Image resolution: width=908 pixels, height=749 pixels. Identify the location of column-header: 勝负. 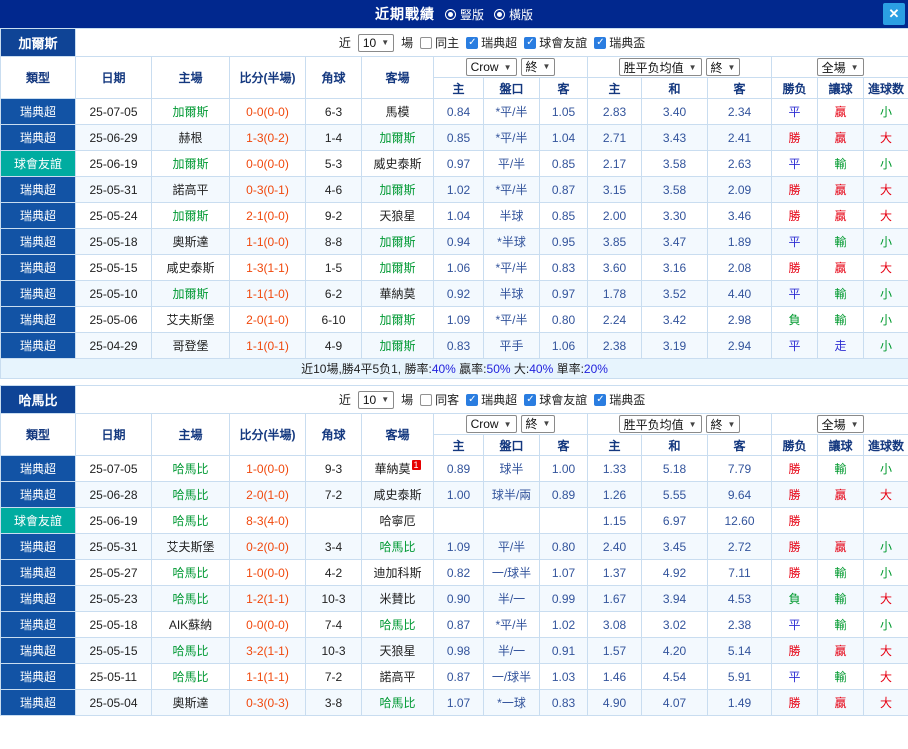
(794, 445).